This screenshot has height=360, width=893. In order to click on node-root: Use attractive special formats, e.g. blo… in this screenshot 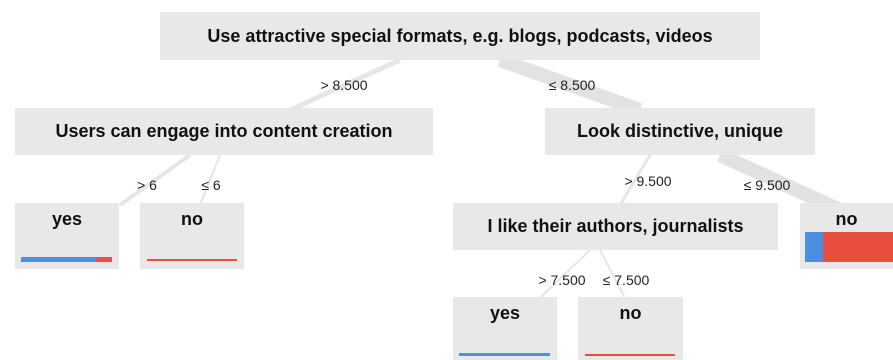, I will do `click(460, 36)`.